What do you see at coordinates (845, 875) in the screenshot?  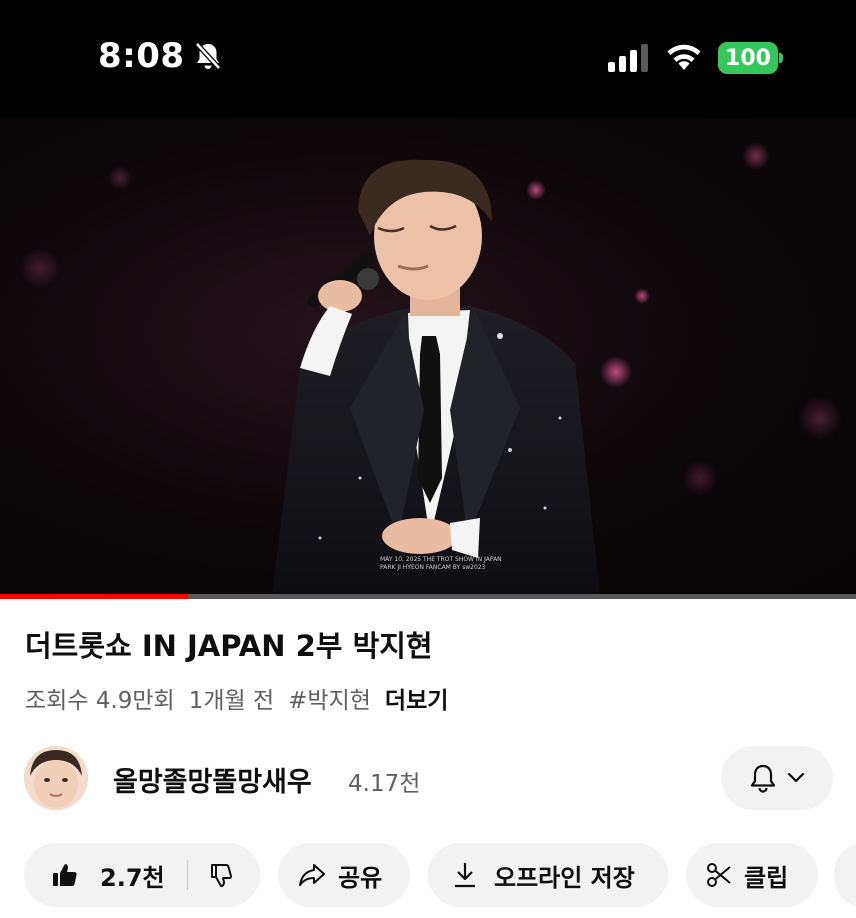 I see `more-actions-button` at bounding box center [845, 875].